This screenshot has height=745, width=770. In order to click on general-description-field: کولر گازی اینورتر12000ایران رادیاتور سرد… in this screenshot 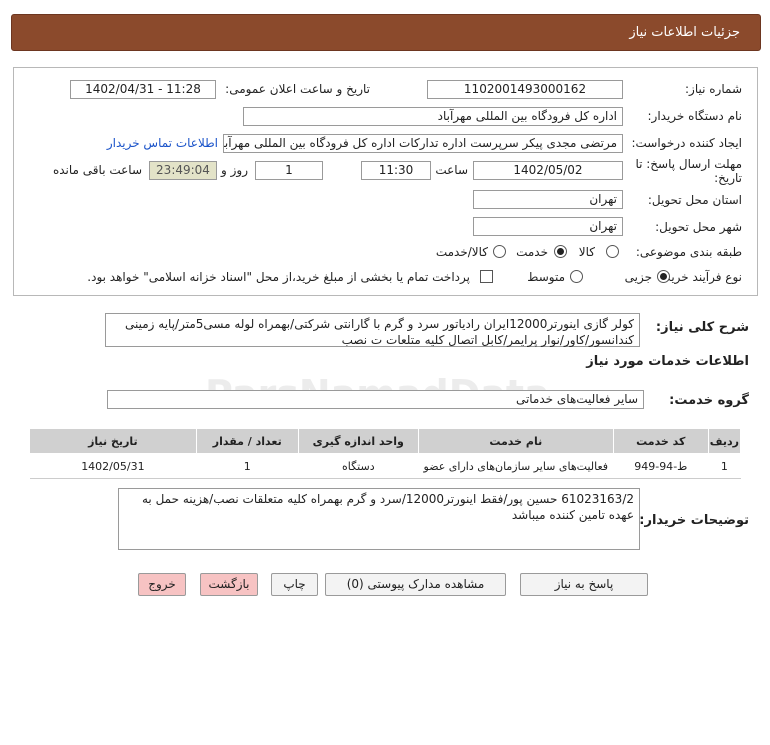, I will do `click(372, 330)`.